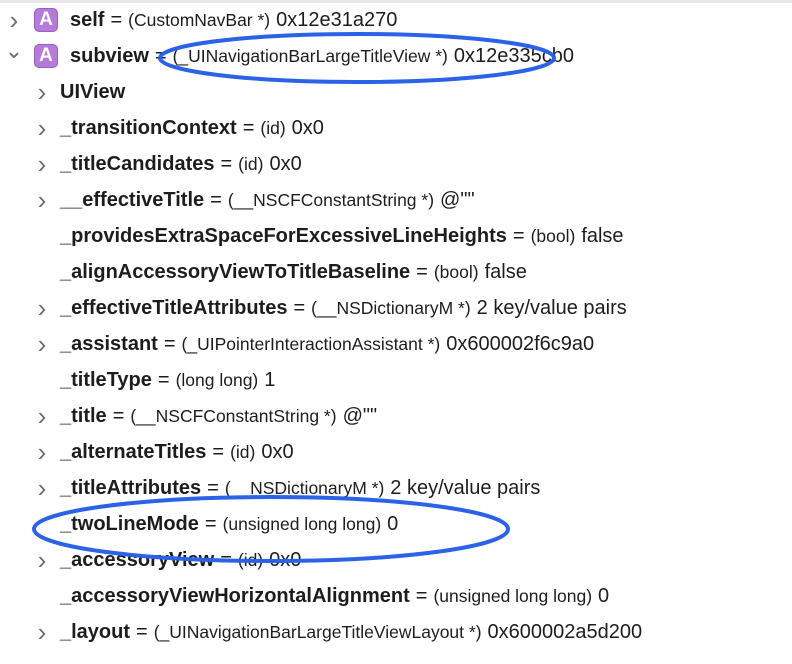 The width and height of the screenshot is (792, 664). Describe the element at coordinates (174, 307) in the screenshot. I see `variable-name: _effectiveTitleAttributes` at that location.